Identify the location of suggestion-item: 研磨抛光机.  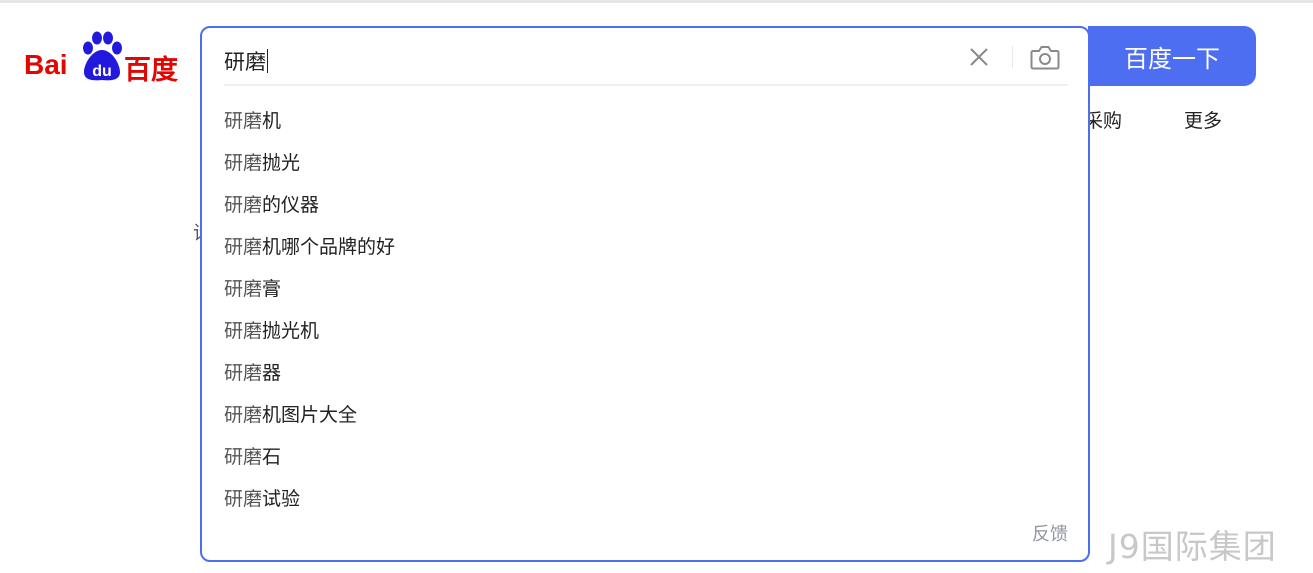
(309, 337).